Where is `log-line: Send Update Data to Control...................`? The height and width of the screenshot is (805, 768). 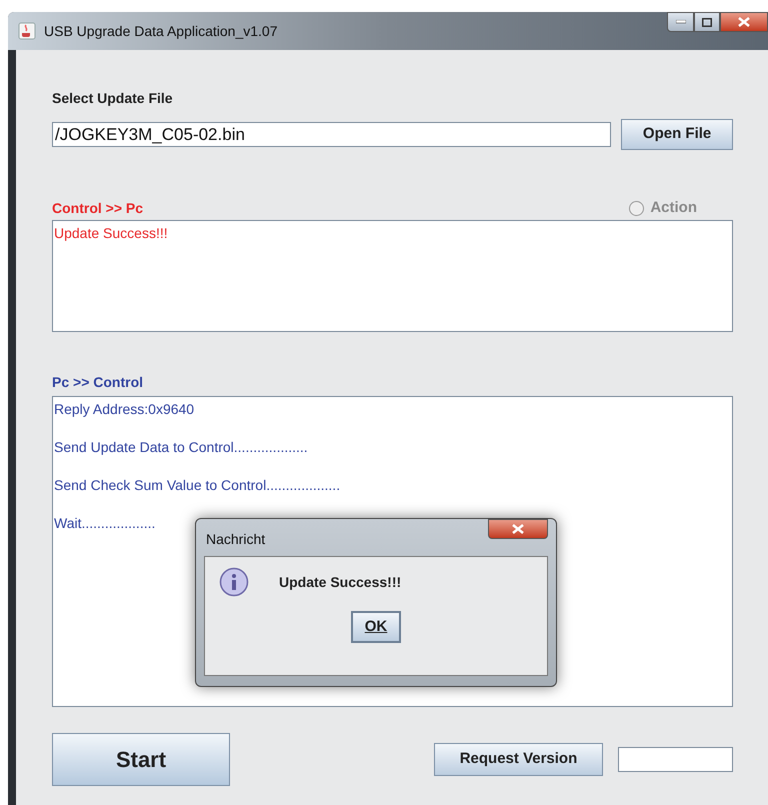
log-line: Send Update Data to Control................... is located at coordinates (181, 447).